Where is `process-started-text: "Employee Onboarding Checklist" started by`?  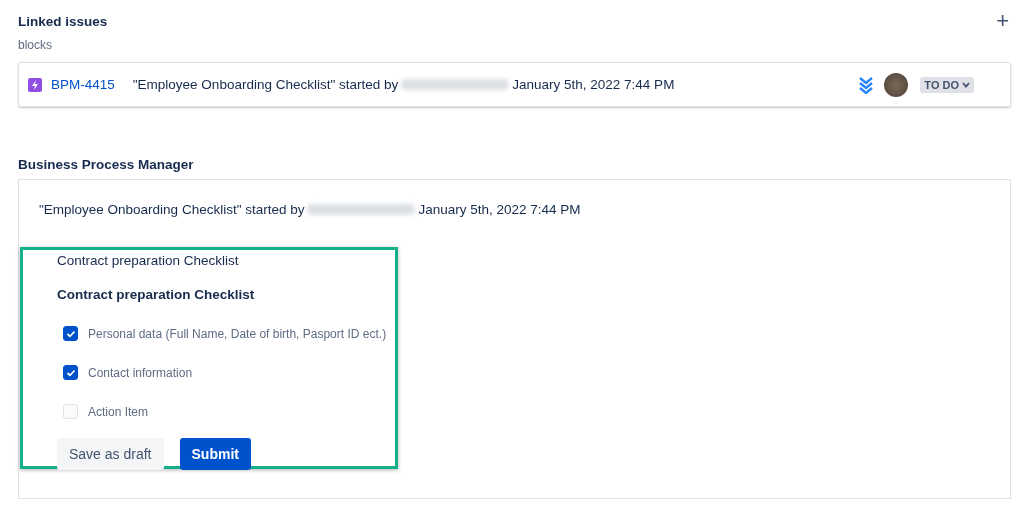 process-started-text: "Employee Onboarding Checklist" started by is located at coordinates (172, 209).